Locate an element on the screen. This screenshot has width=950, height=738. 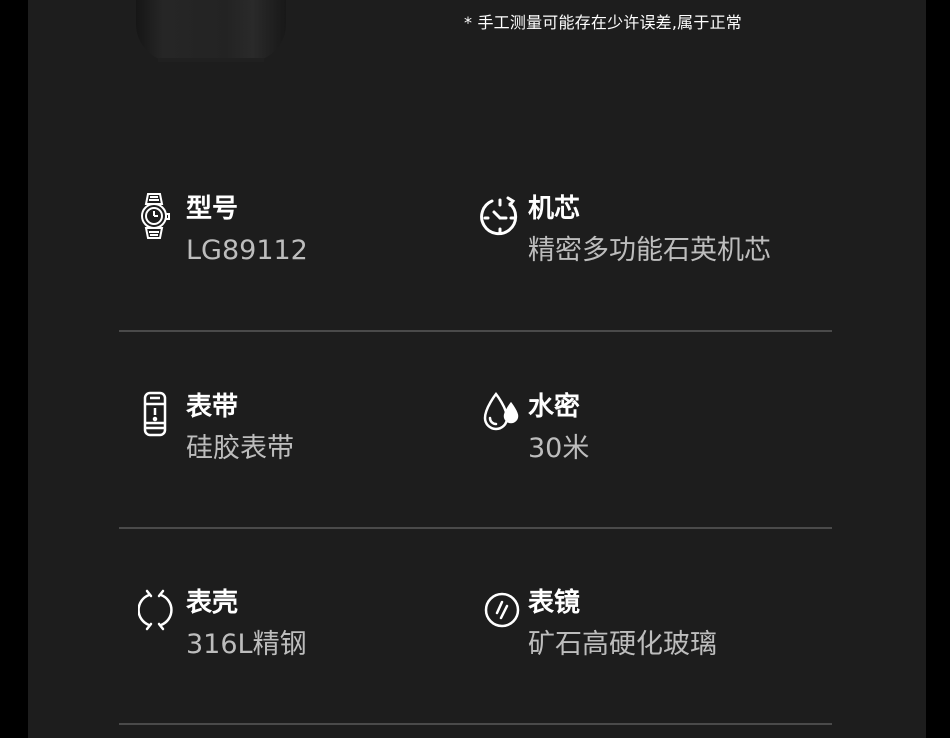
watch-icon is located at coordinates (158, 216).